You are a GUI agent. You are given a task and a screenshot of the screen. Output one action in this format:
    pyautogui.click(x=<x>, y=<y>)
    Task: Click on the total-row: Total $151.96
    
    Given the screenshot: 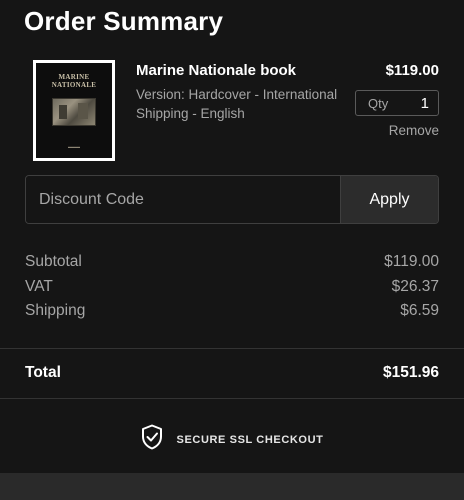 What is the action you would take?
    pyautogui.click(x=232, y=373)
    